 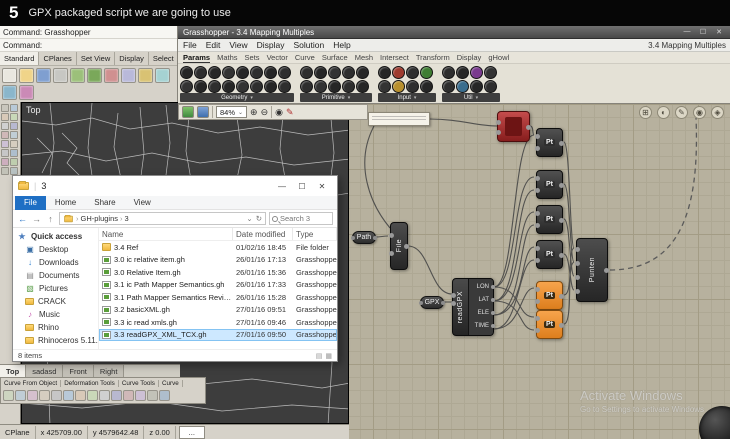 I want to click on sidebar-item: Documents, so click(x=55, y=275).